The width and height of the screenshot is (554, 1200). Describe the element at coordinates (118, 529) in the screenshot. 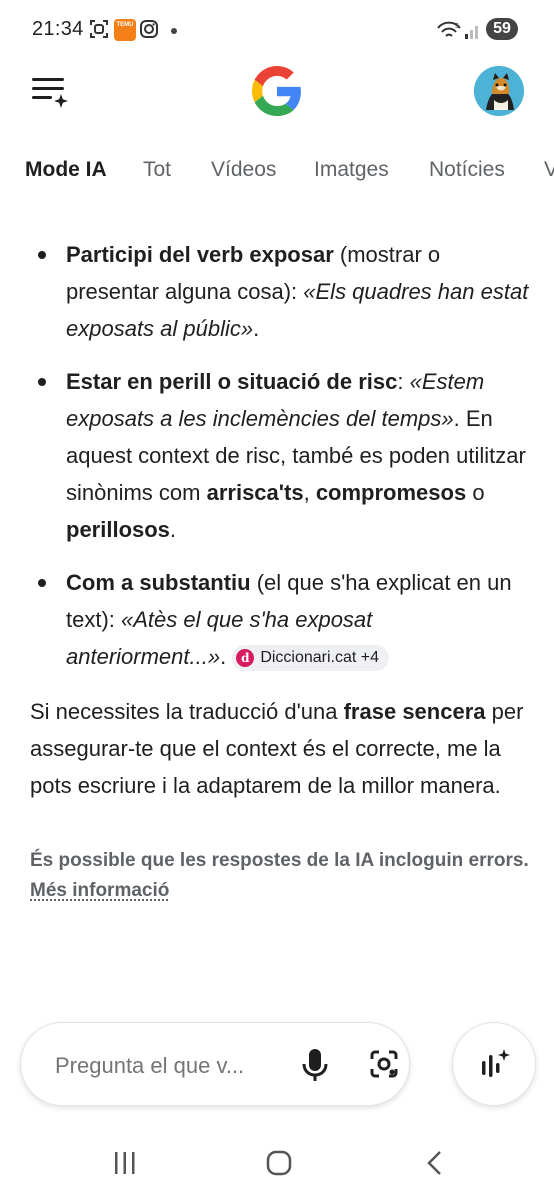

I see `synonym: perillosos` at that location.